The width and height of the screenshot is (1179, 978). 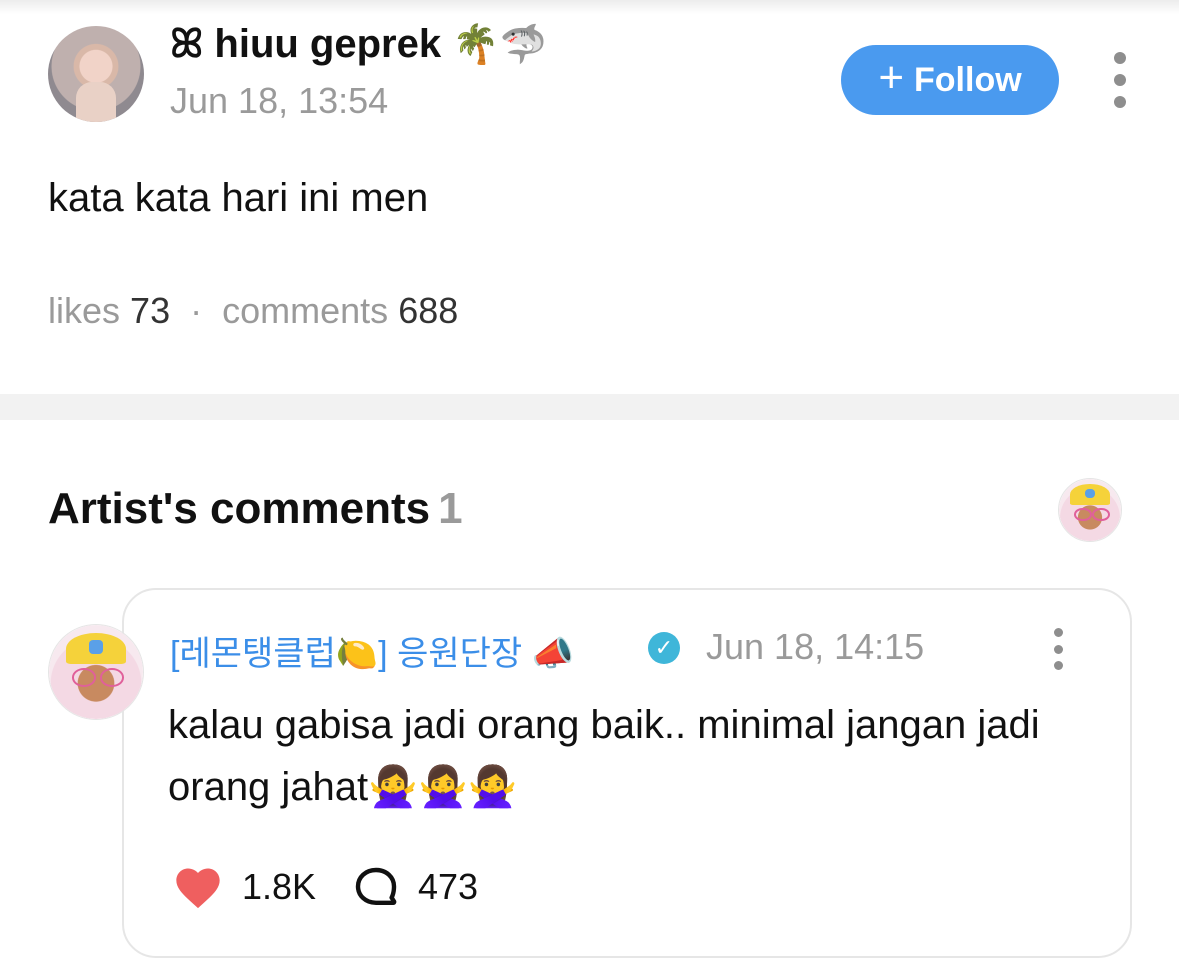 What do you see at coordinates (589, 407) in the screenshot?
I see `section-divider` at bounding box center [589, 407].